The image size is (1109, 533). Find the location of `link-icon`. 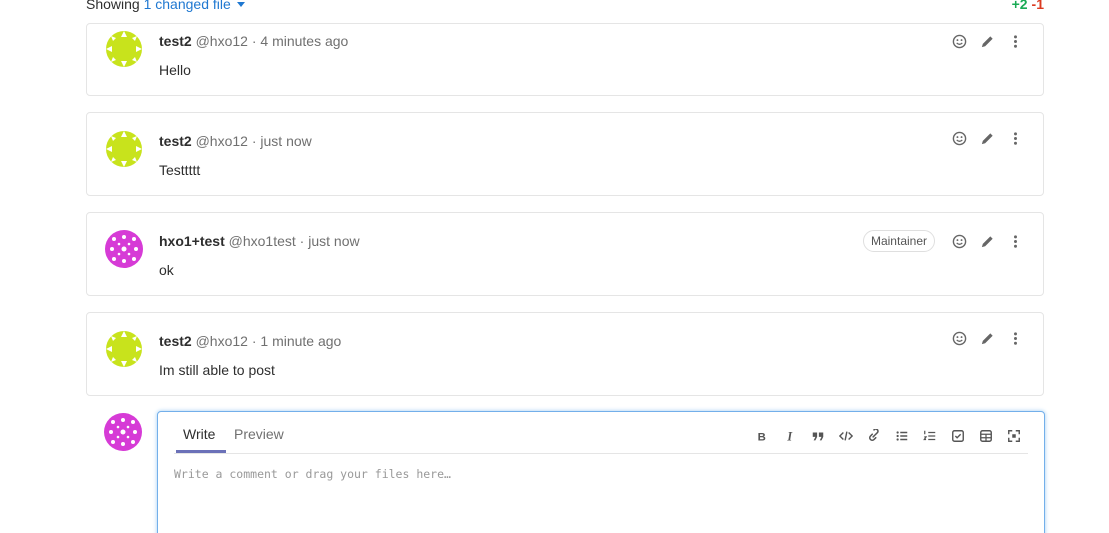

link-icon is located at coordinates (874, 435).